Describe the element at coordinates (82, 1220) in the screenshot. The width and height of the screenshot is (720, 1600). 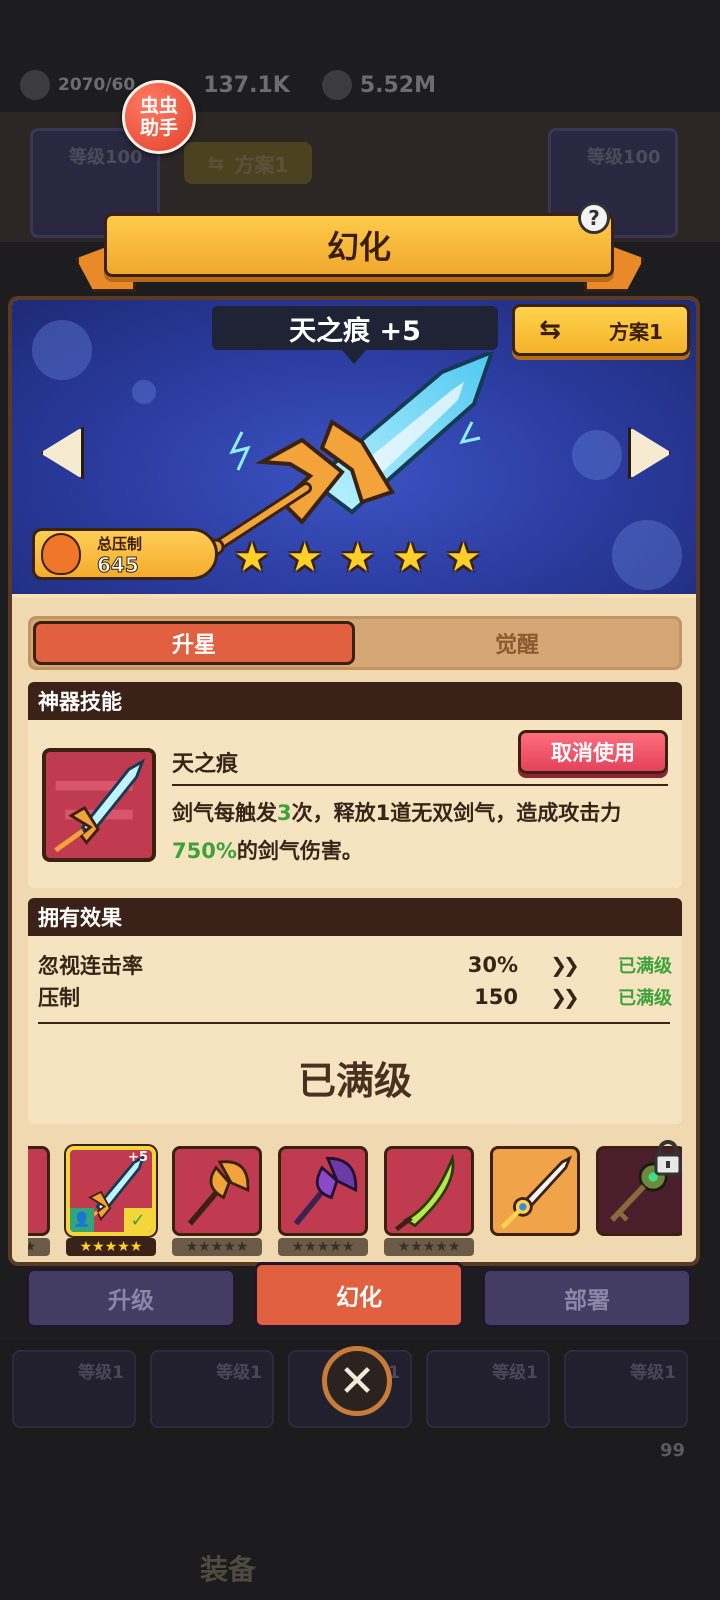
I see `equipped-person-icon: 👤` at that location.